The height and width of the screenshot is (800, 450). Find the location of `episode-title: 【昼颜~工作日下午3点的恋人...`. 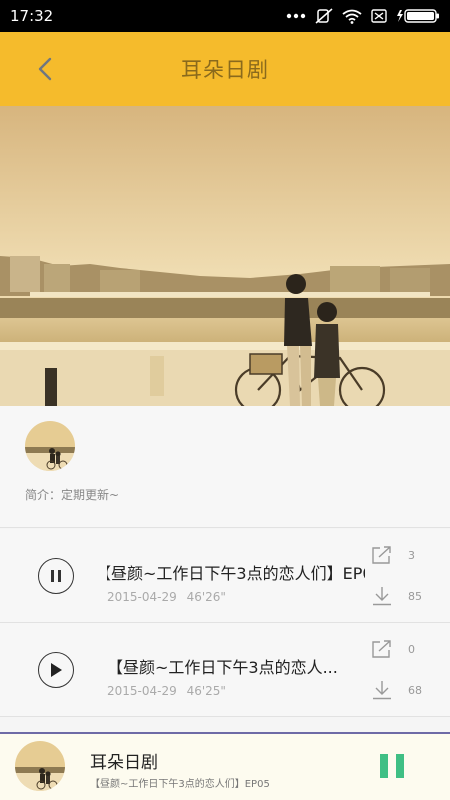

episode-title: 【昼颜~工作日下午3点的恋人... is located at coordinates (222, 667).